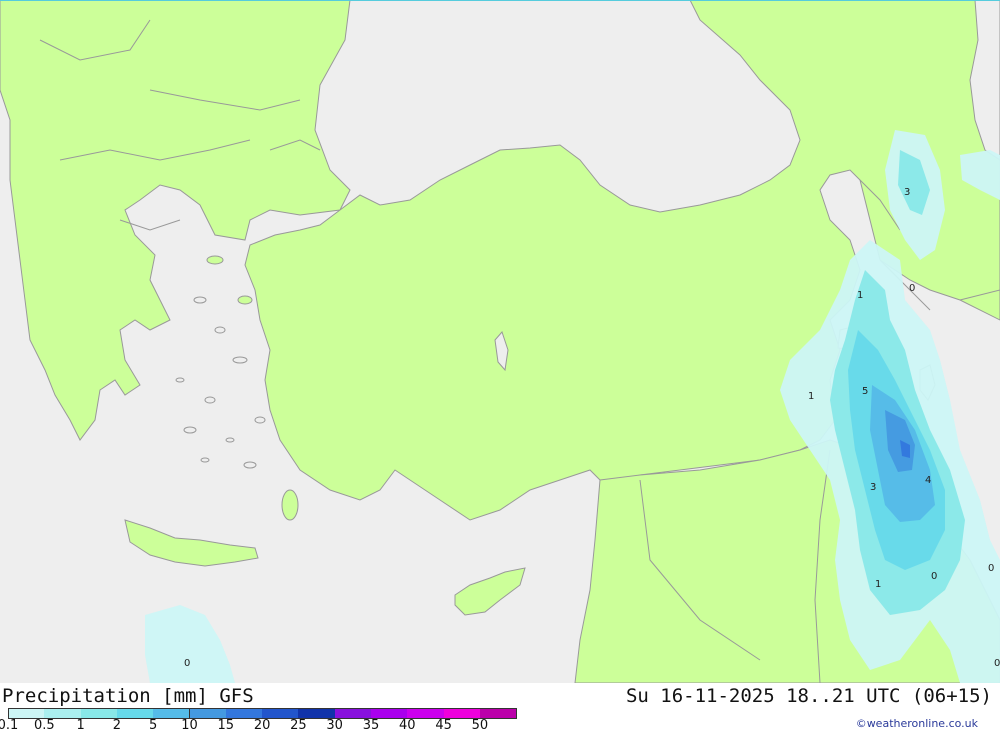  Describe the element at coordinates (262, 725) in the screenshot. I see `legend-tick-label: 20` at that location.